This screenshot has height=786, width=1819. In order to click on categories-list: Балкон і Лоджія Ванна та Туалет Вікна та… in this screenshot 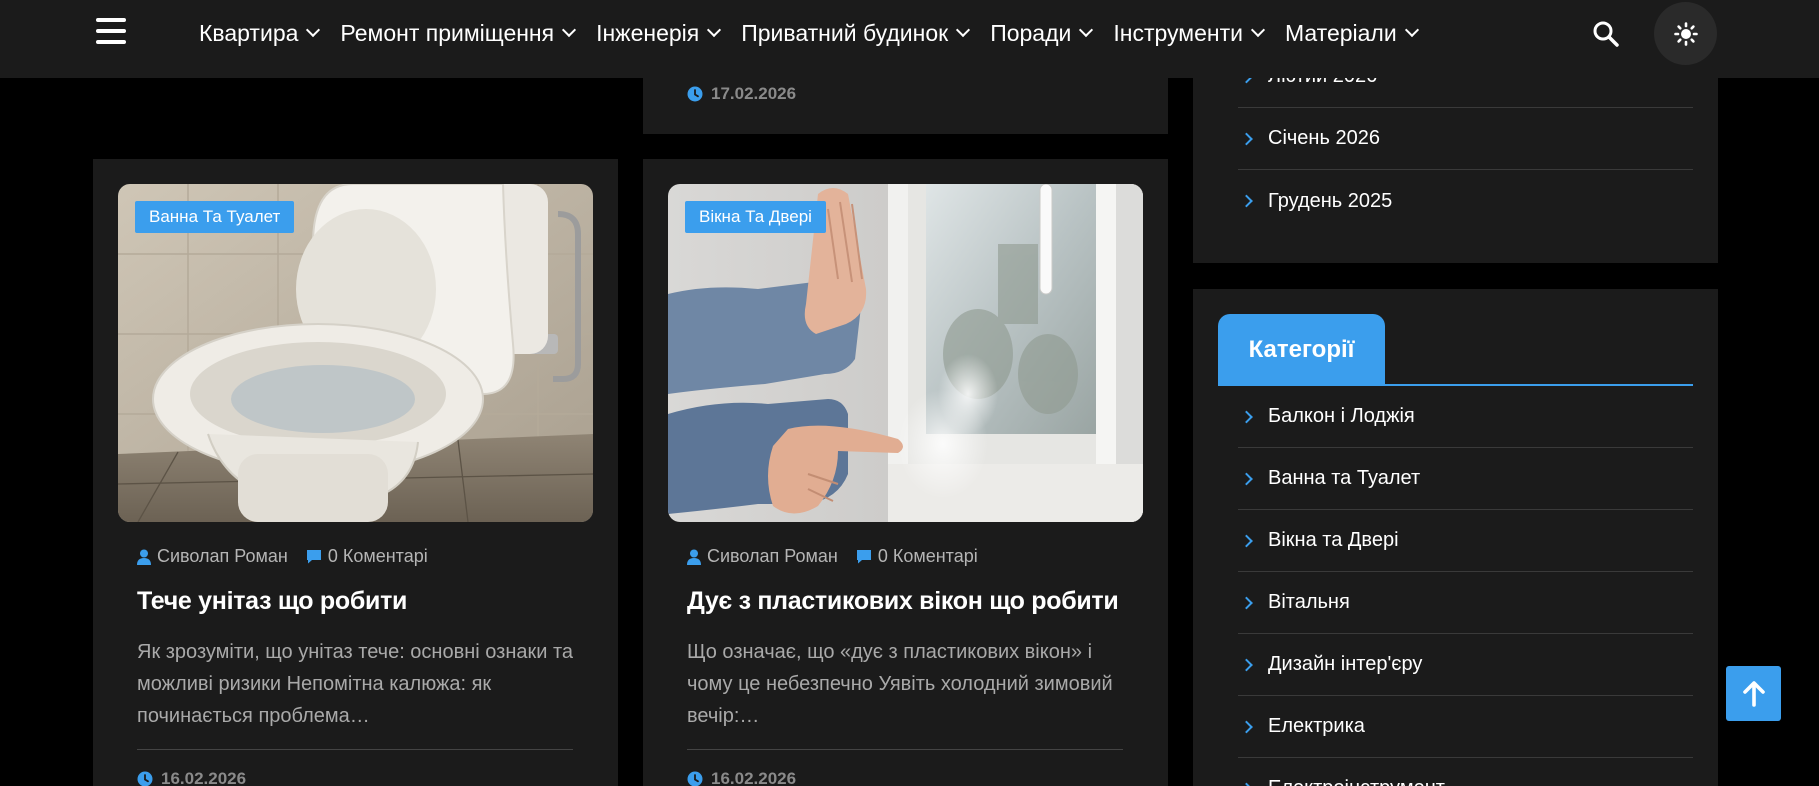, I will do `click(1465, 586)`.